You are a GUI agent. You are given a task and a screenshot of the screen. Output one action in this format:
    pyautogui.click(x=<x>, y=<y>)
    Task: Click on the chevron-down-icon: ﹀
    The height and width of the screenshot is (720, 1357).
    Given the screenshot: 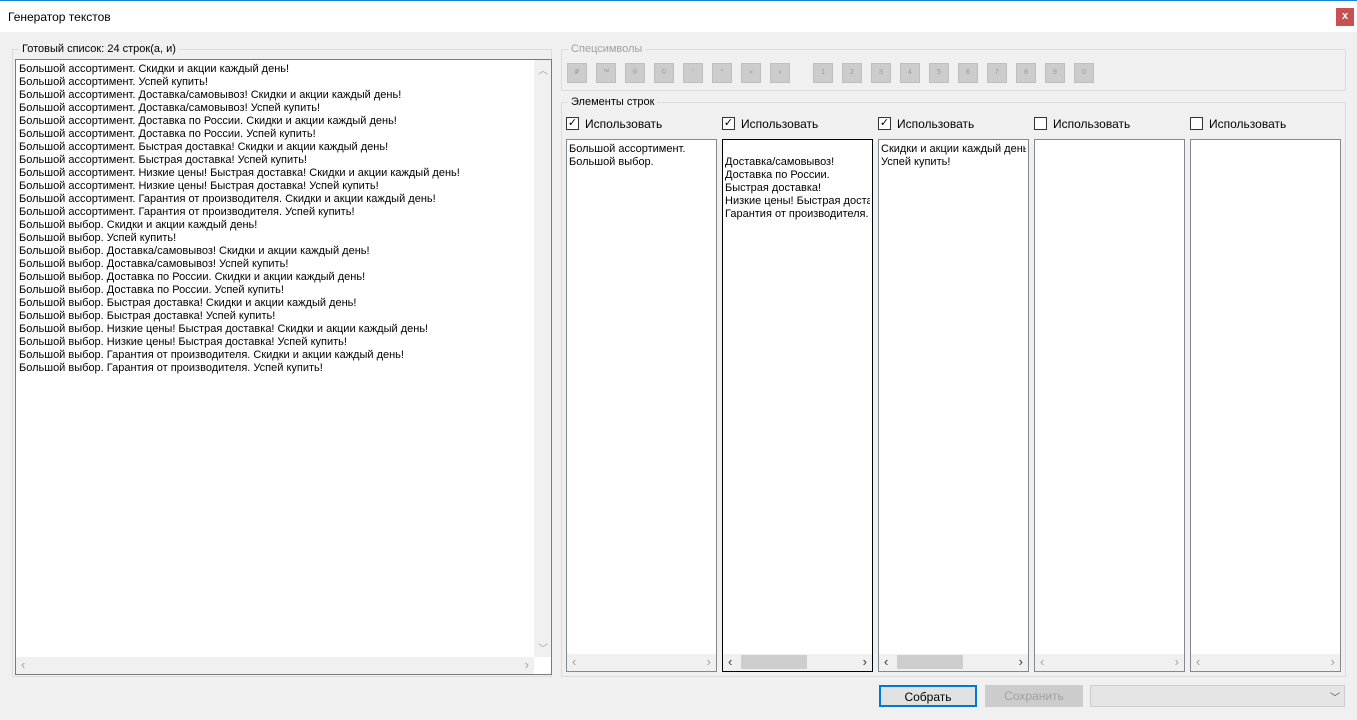 What is the action you would take?
    pyautogui.click(x=1335, y=698)
    